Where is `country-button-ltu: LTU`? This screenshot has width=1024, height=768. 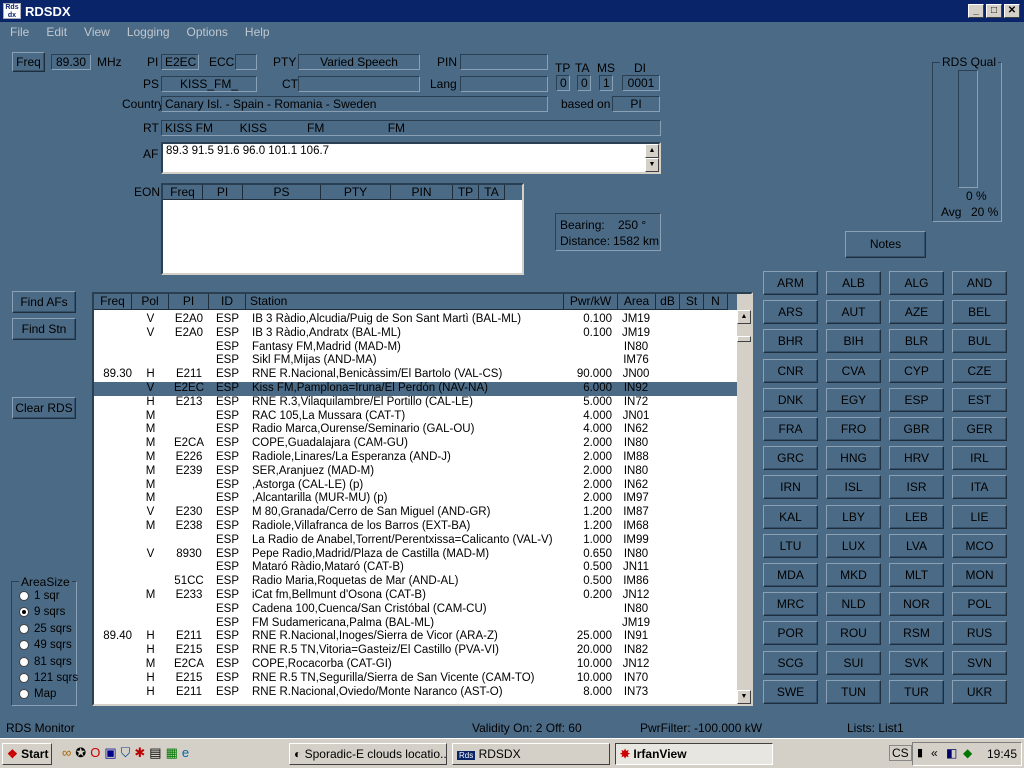 country-button-ltu: LTU is located at coordinates (790, 545).